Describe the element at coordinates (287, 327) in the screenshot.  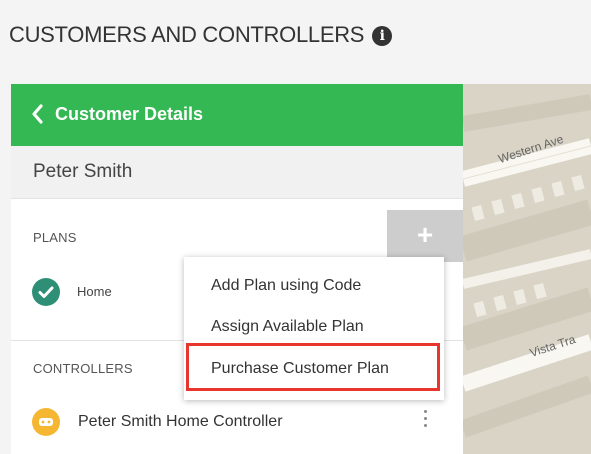
I see `menu-item-assign-available-plan: Assign Available Plan` at that location.